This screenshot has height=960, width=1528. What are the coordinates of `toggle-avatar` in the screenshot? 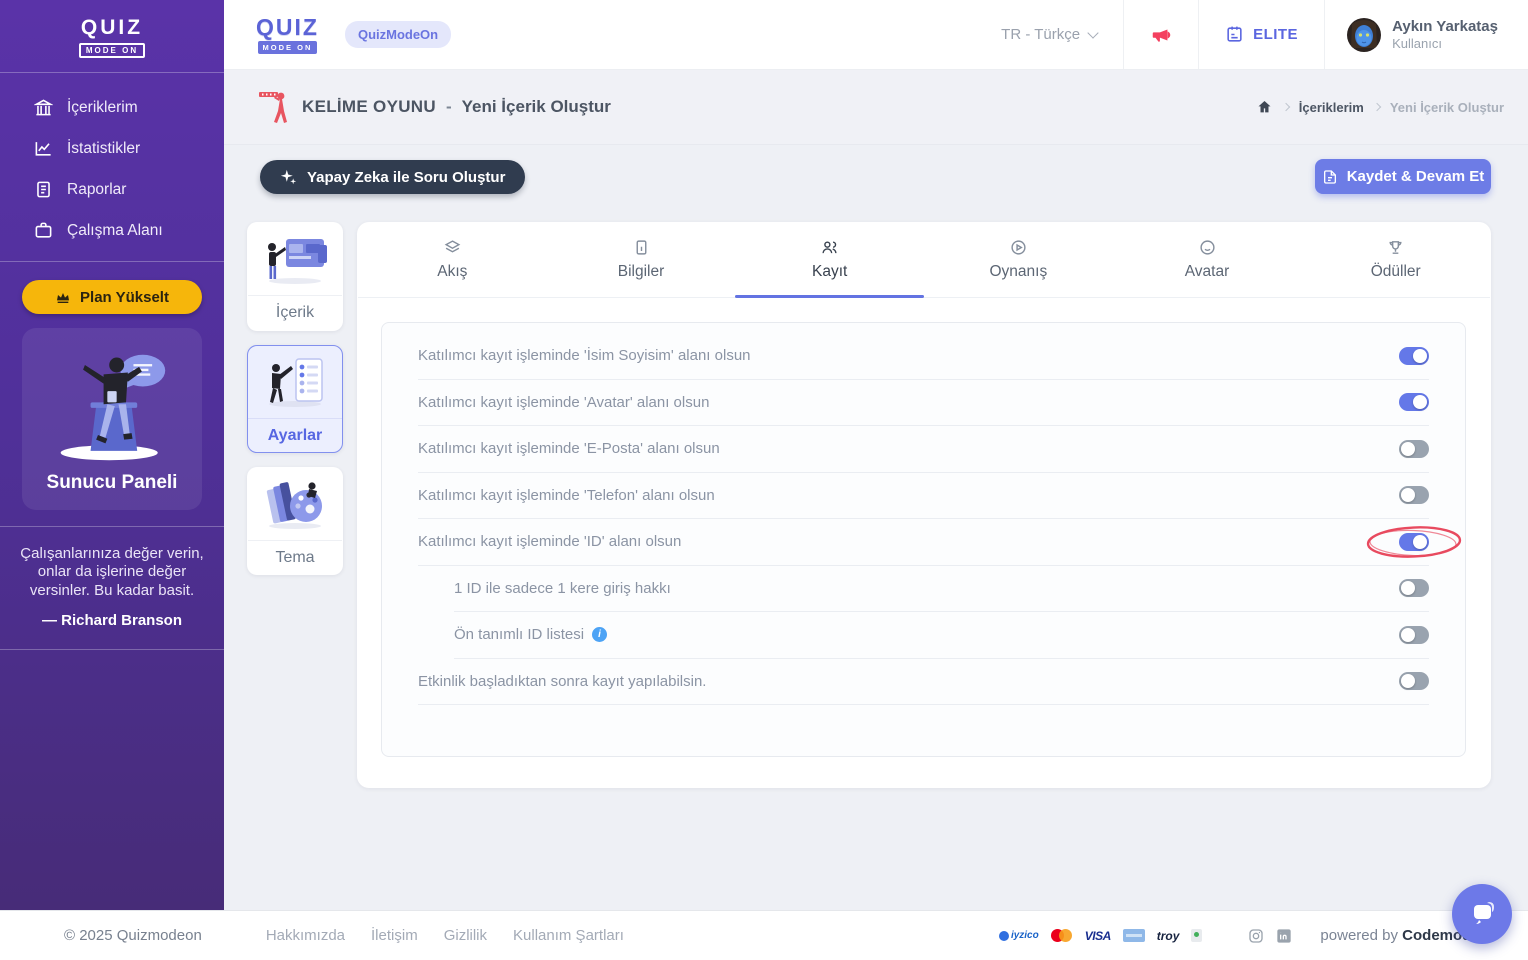 It's located at (1414, 402).